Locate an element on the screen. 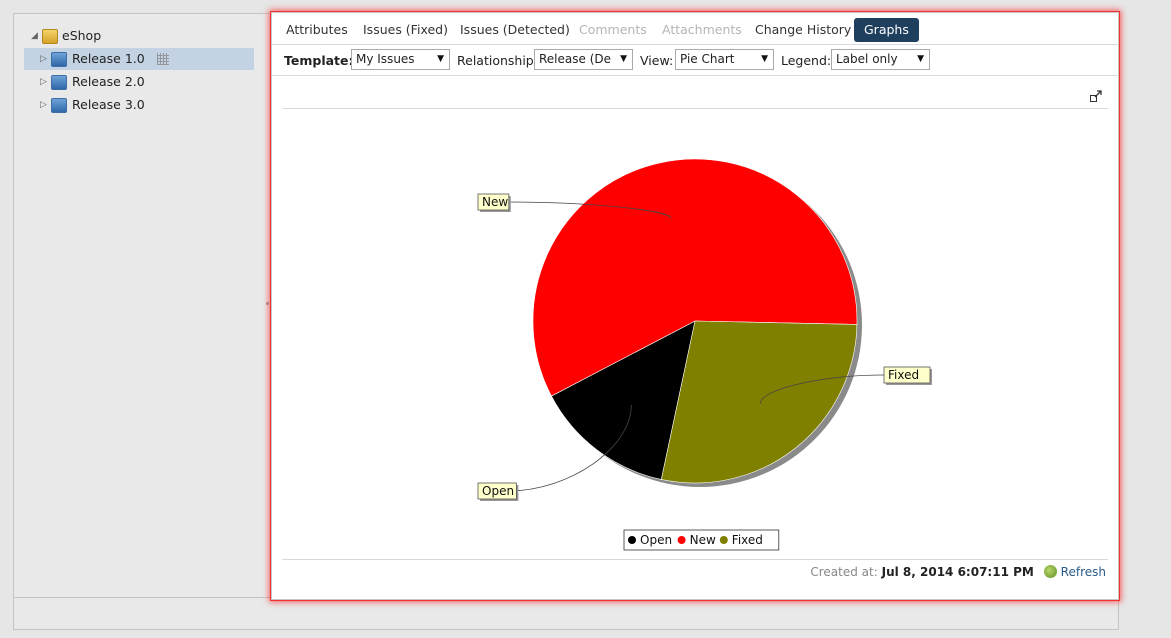 The width and height of the screenshot is (1171, 638). tab-attributes: Attributes is located at coordinates (317, 30).